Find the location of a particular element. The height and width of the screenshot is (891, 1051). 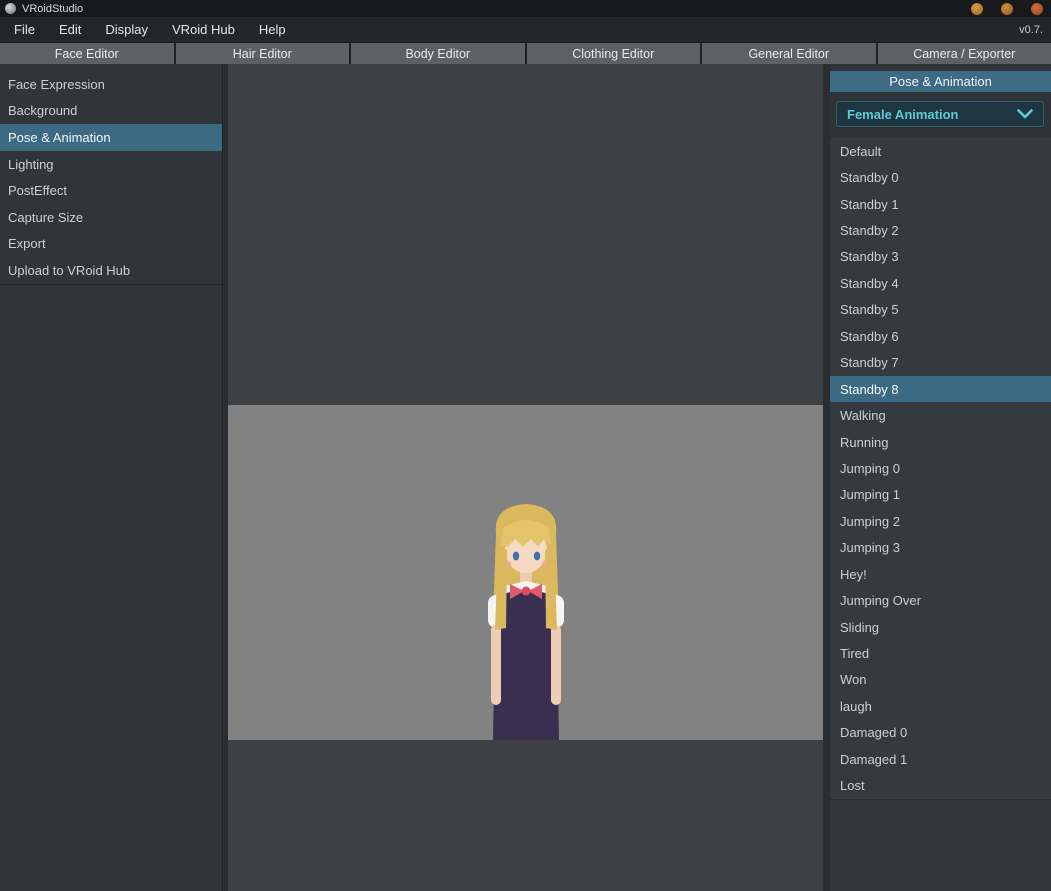

animation-list-item-label: Default is located at coordinates (861, 151).